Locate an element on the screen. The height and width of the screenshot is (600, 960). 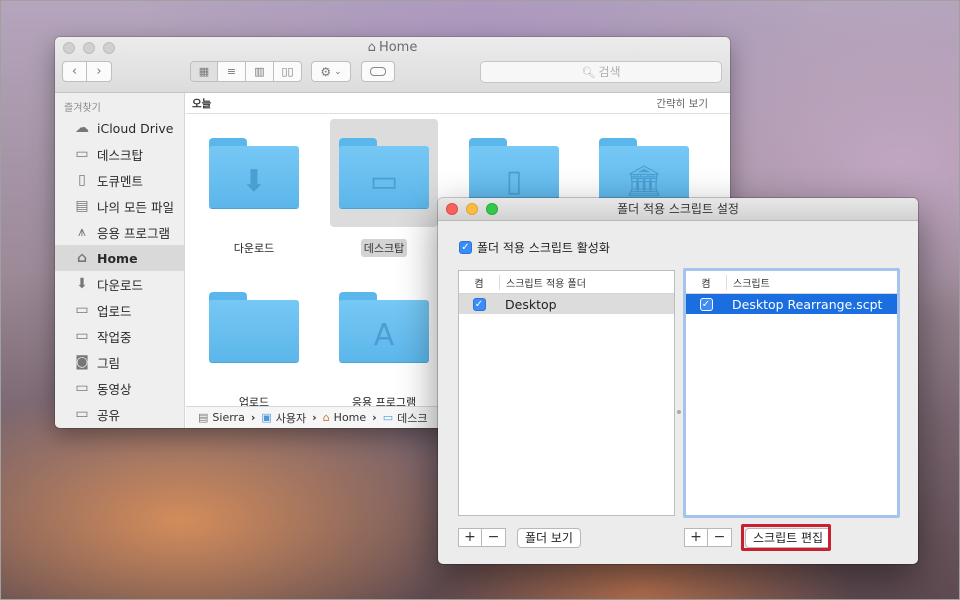
add-script-button: + is located at coordinates (696, 537).